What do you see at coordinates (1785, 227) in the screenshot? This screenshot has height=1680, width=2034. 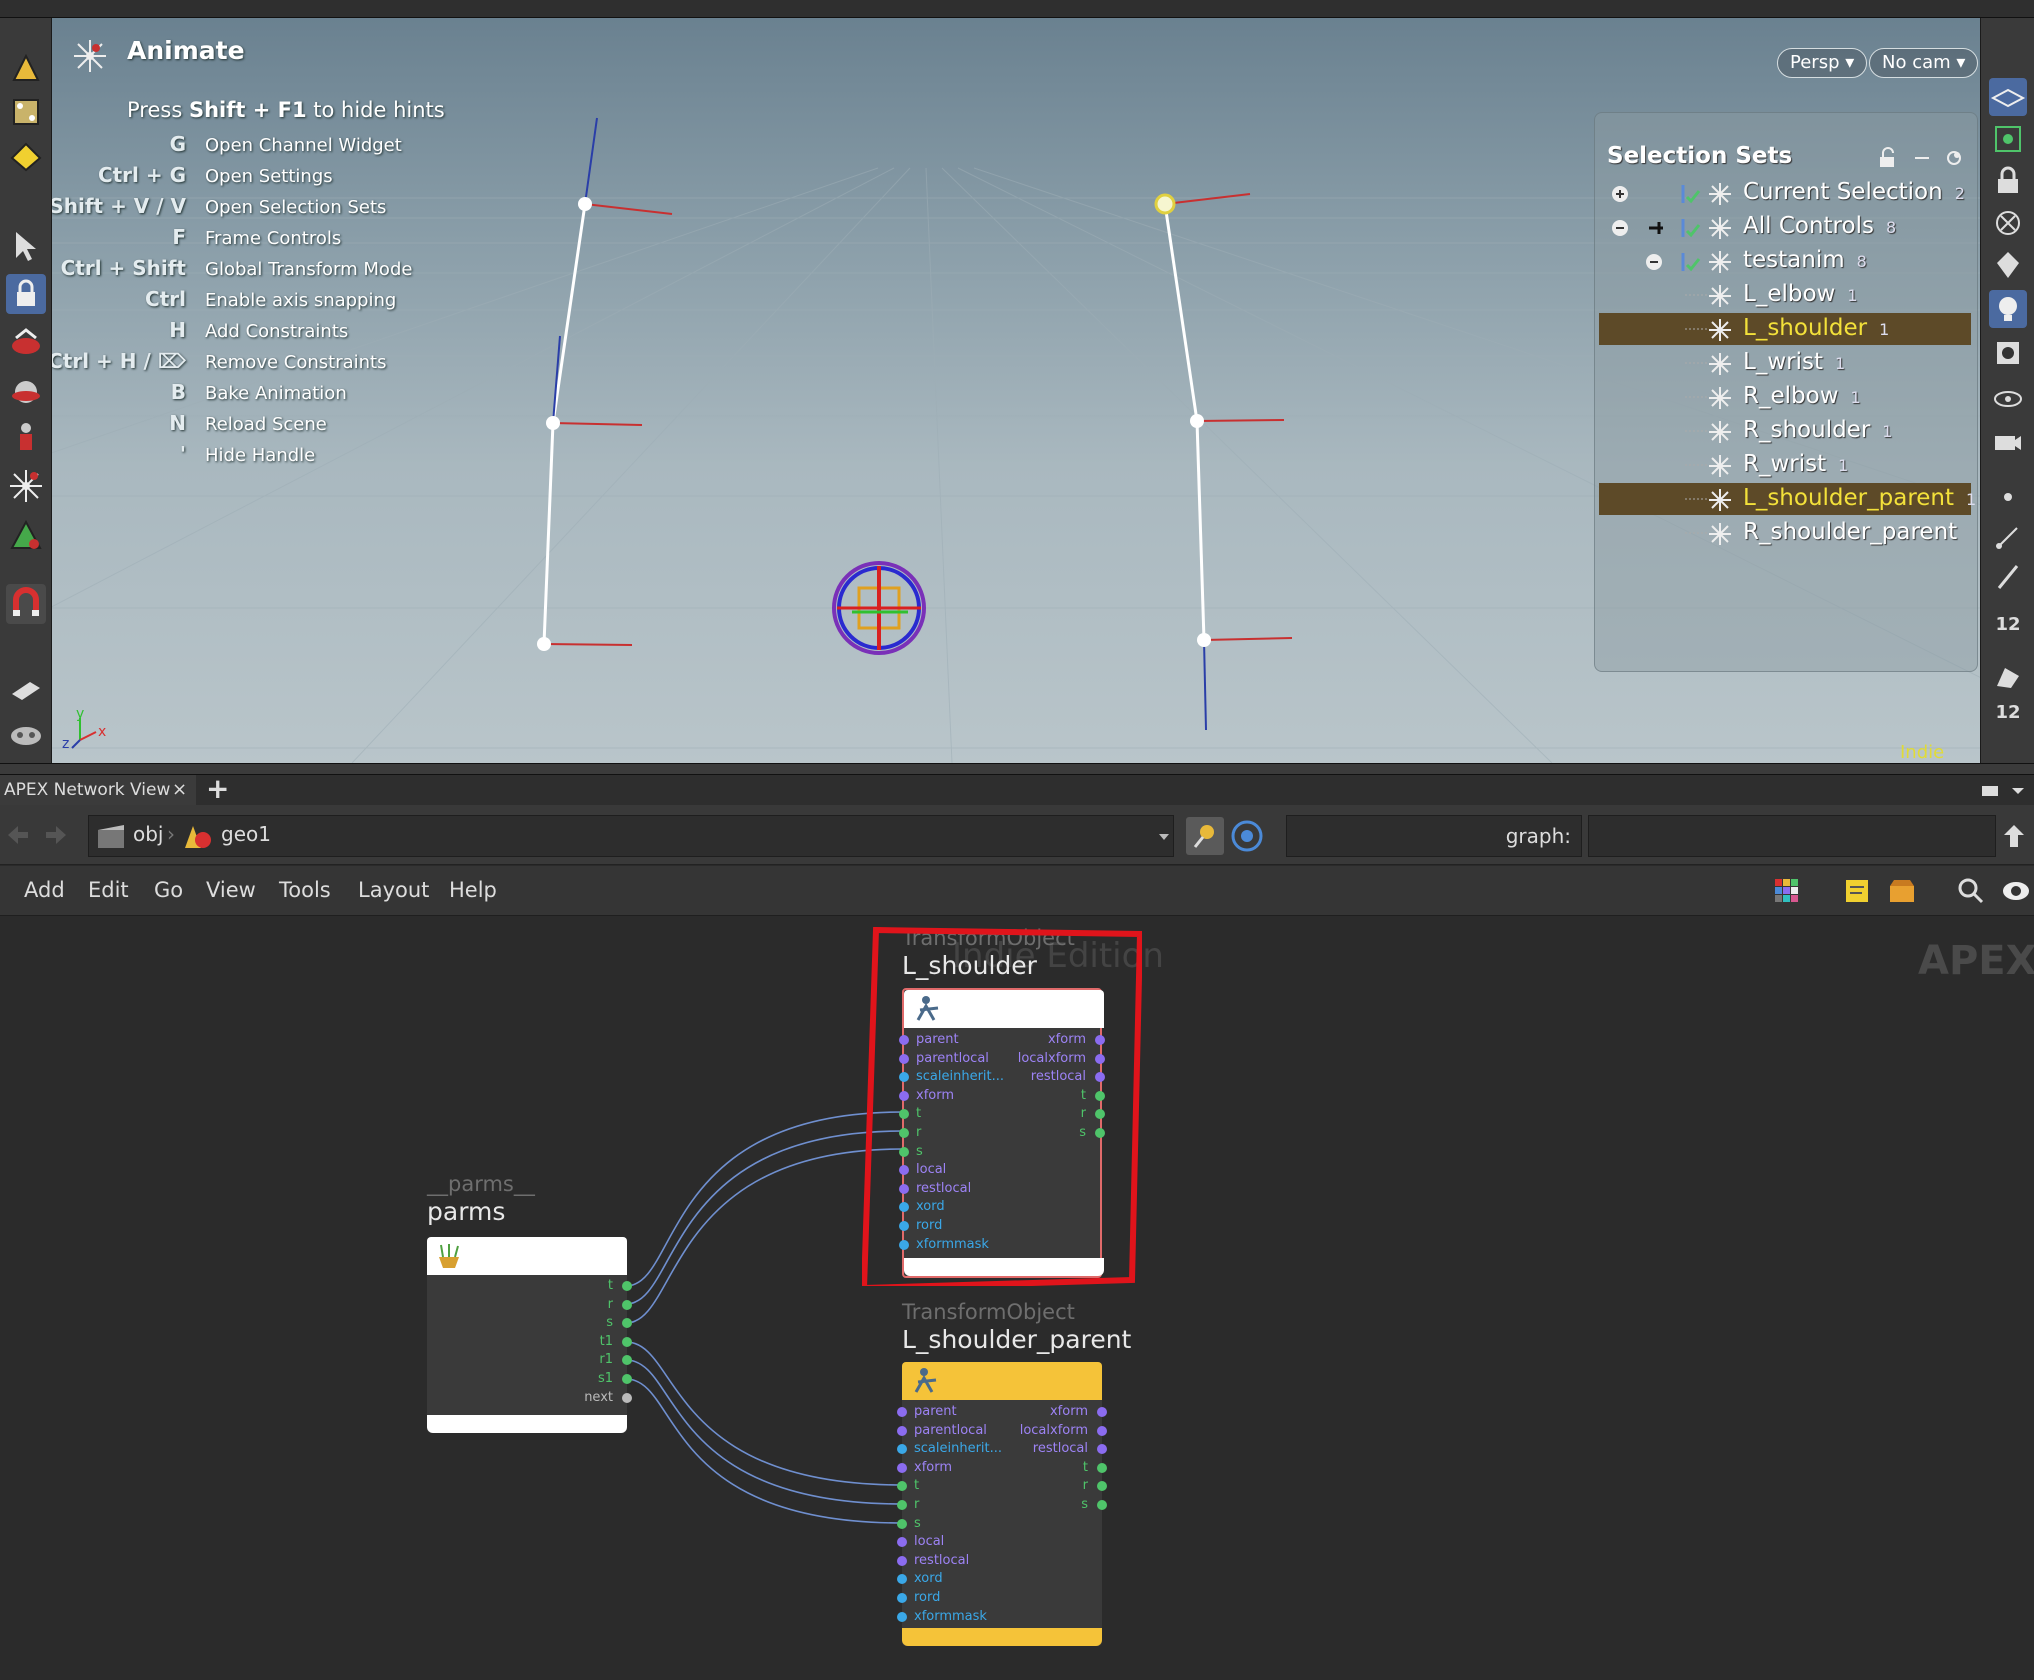 I see `selection-set-item: All Controls 8` at bounding box center [1785, 227].